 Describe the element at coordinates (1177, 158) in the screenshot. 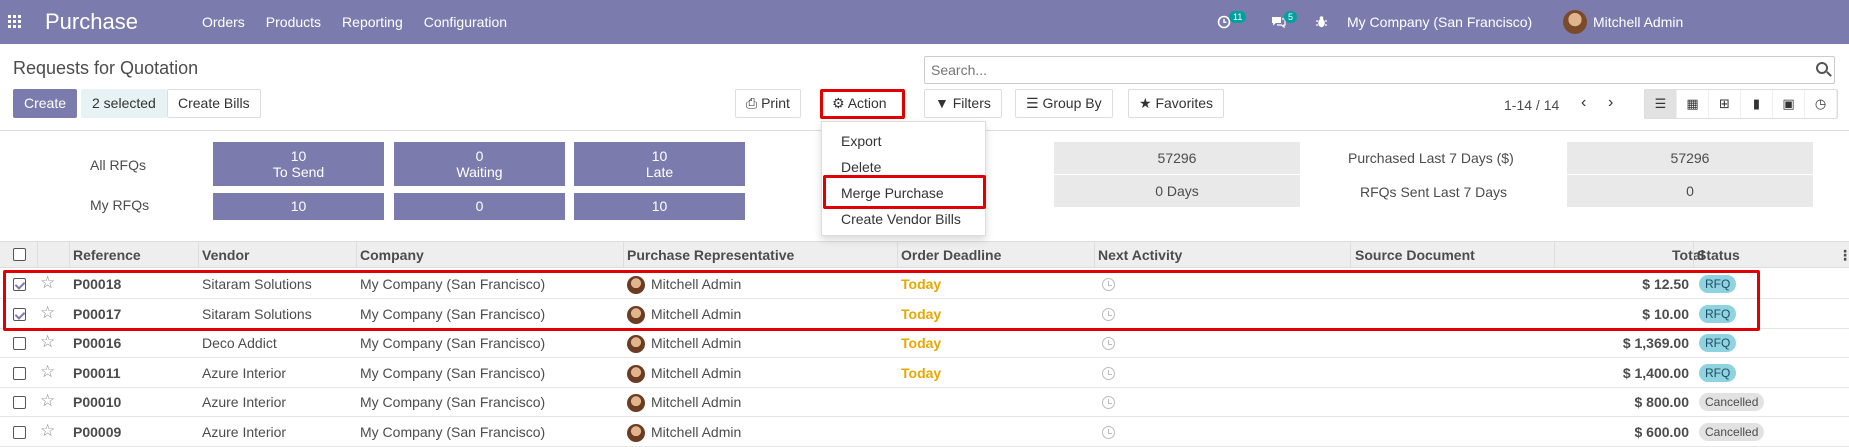

I see `stat-left-1: 57296` at that location.